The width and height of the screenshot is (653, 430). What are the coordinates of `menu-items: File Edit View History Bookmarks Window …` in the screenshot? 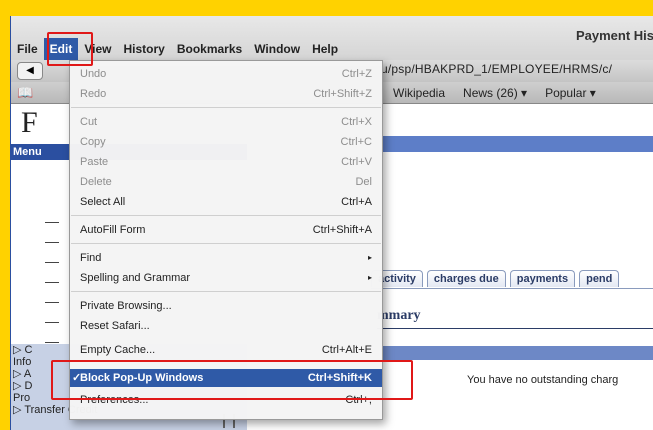 It's located at (177, 49).